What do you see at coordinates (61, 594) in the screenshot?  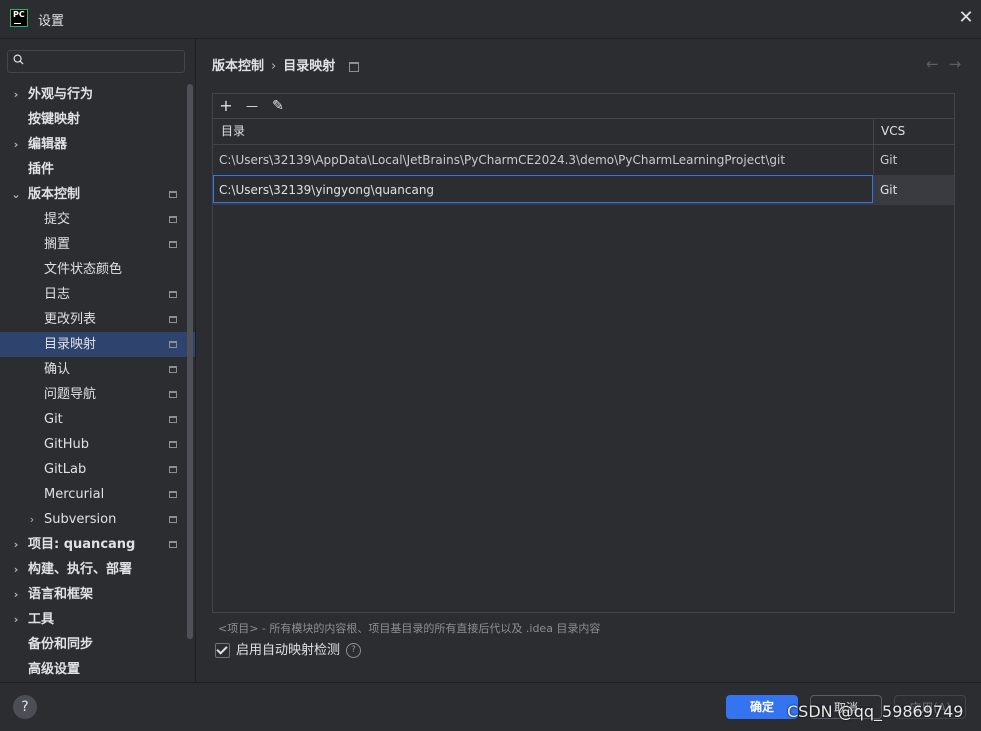 I see `sidebar-item-label: 语言和框架` at bounding box center [61, 594].